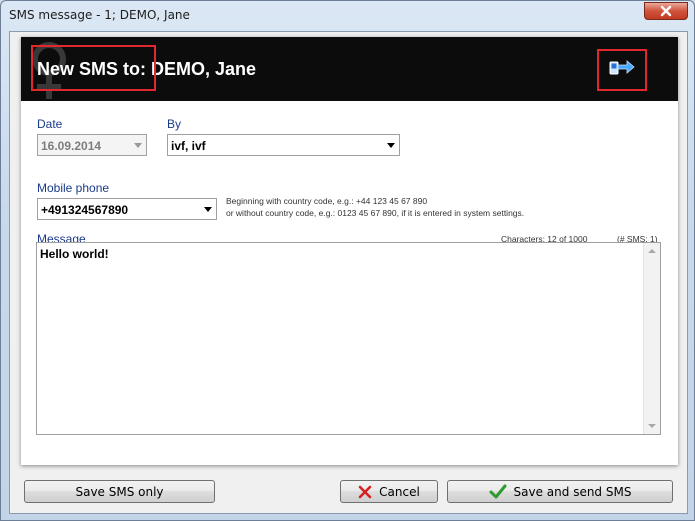 The image size is (695, 521). Describe the element at coordinates (50, 124) in the screenshot. I see `date-label: Date` at that location.